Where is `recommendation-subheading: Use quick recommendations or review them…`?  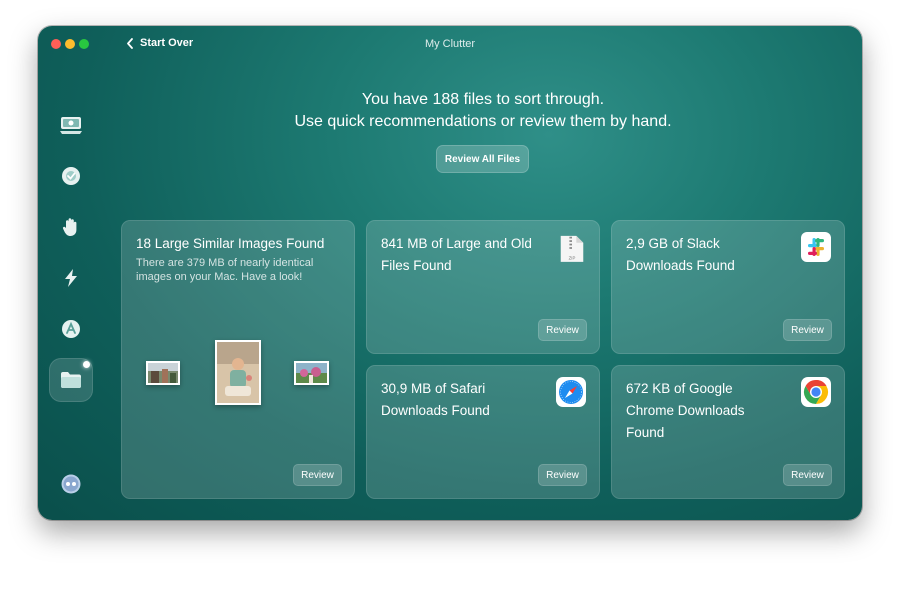
recommendation-subheading: Use quick recommendations or review them… is located at coordinates (483, 121).